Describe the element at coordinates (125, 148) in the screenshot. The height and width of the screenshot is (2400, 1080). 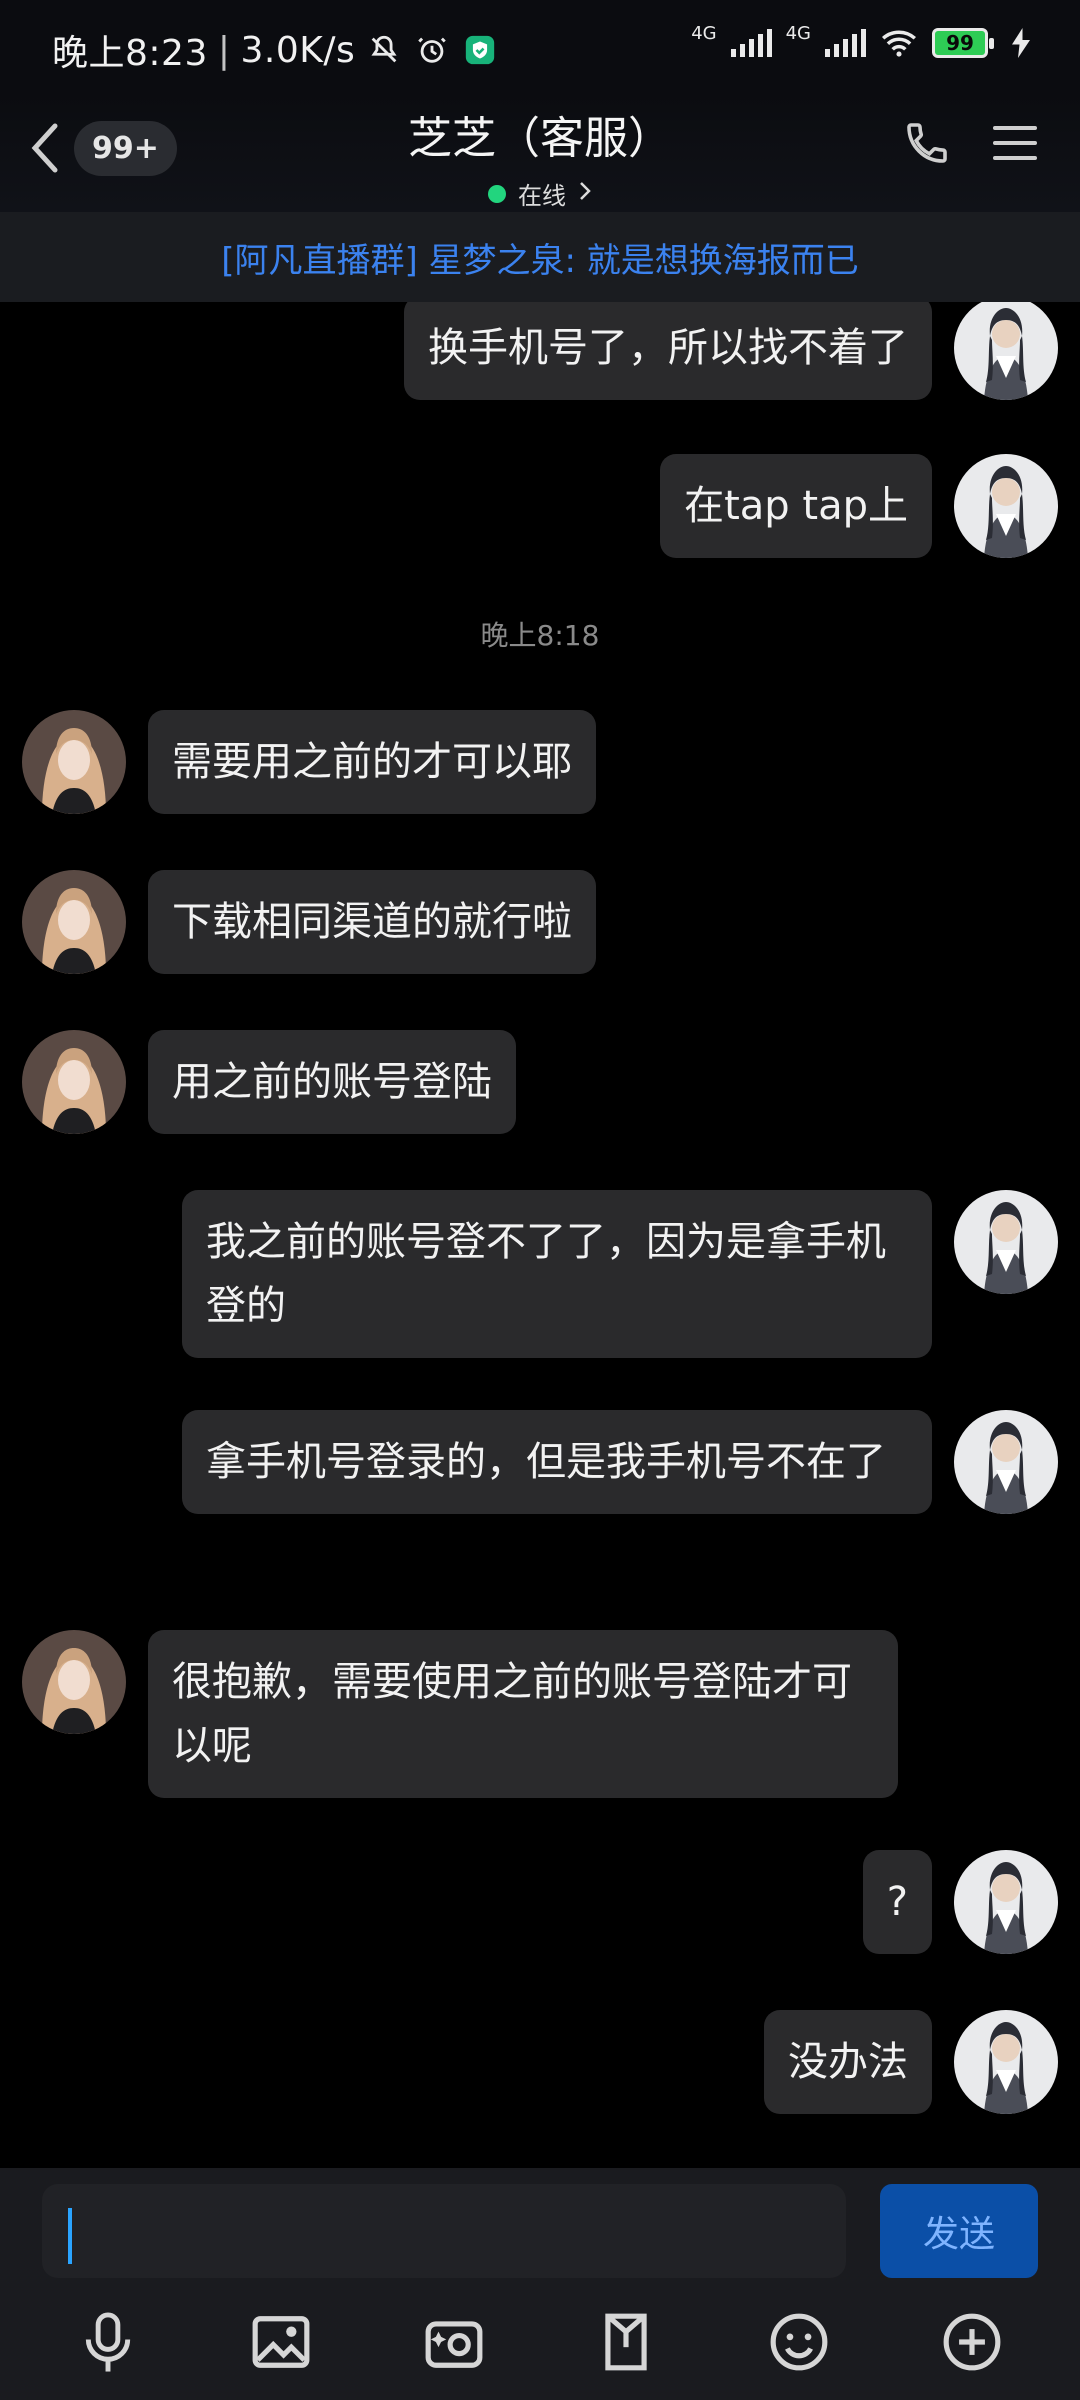
I see `unread-badge: 99+` at that location.